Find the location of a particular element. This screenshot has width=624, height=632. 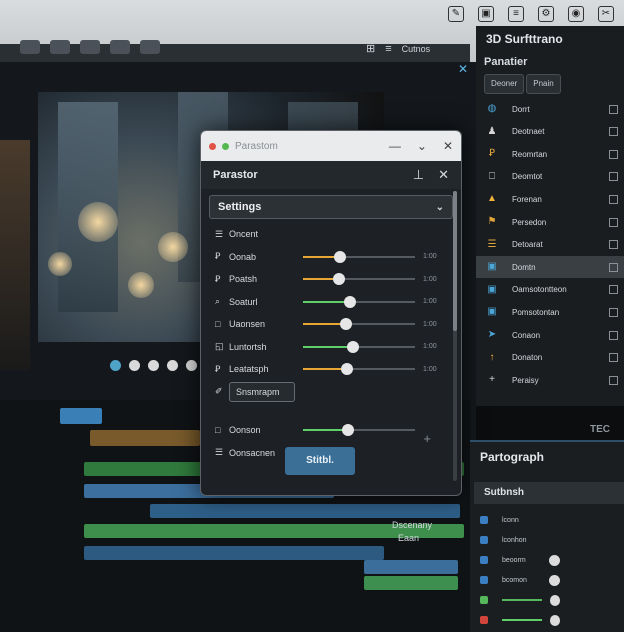

thumbnail-strip is located at coordinates (15, 255).